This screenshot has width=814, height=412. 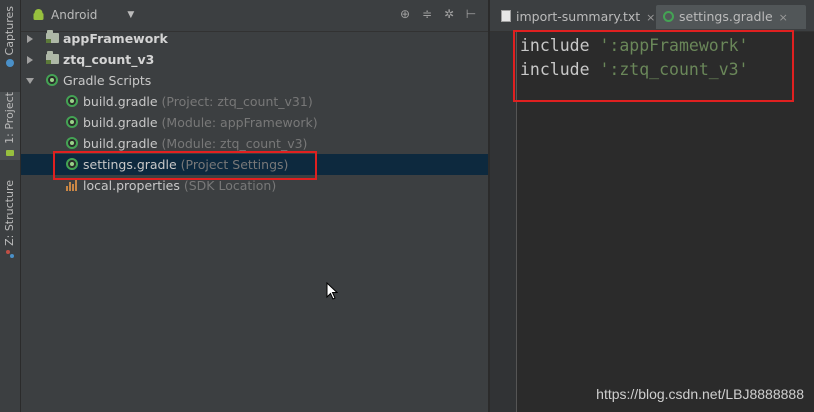 What do you see at coordinates (30, 81) in the screenshot?
I see `chevron-down-icon` at bounding box center [30, 81].